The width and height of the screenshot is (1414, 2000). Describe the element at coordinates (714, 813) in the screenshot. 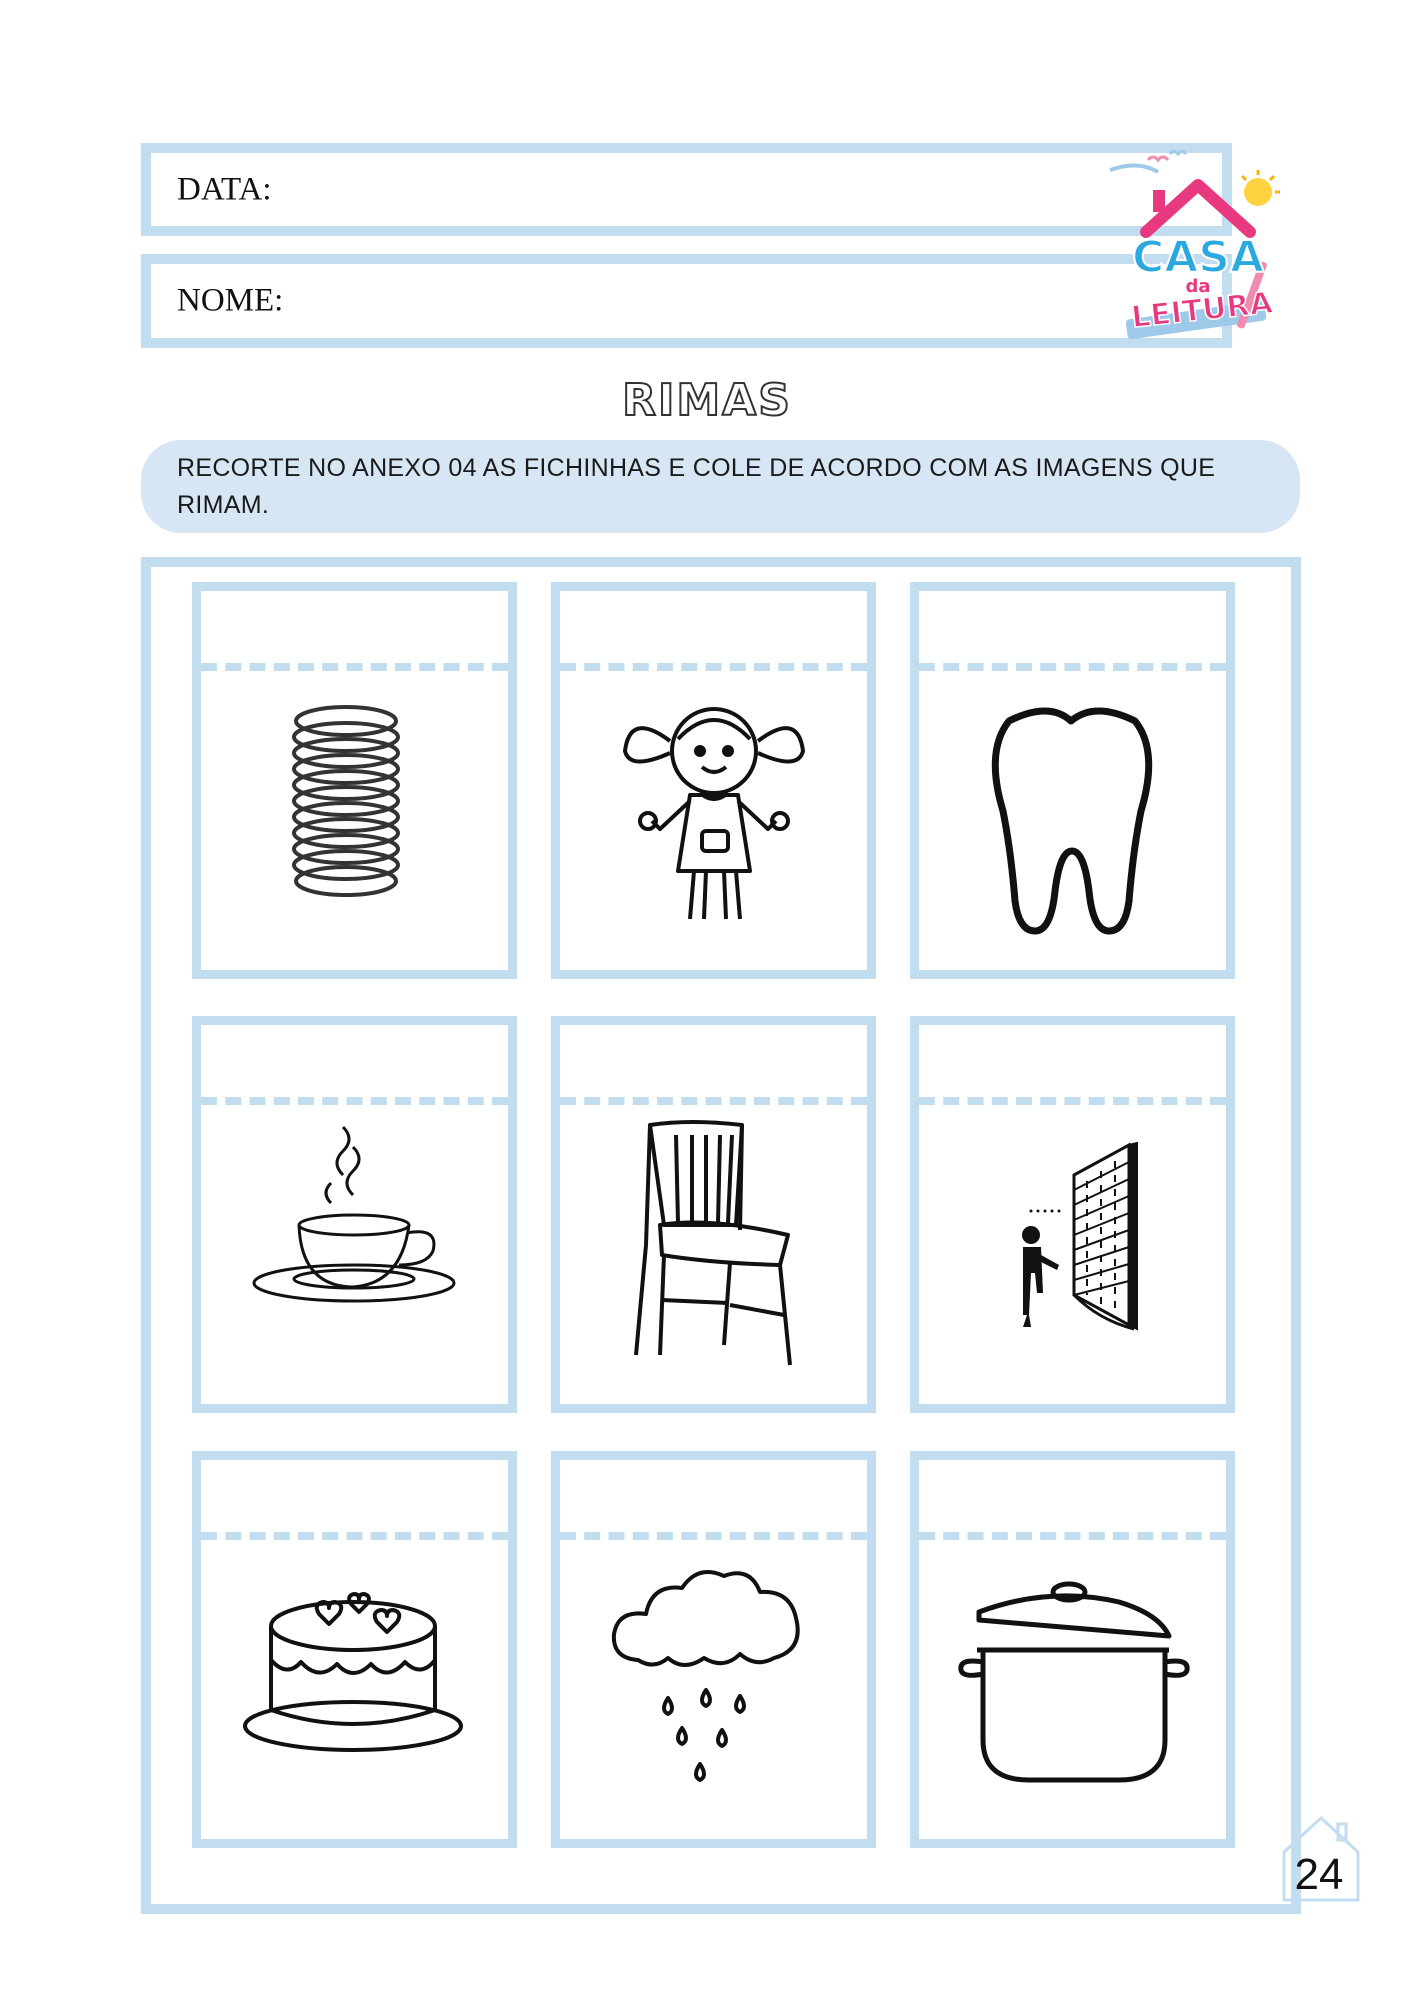

I see `doll-icon` at that location.